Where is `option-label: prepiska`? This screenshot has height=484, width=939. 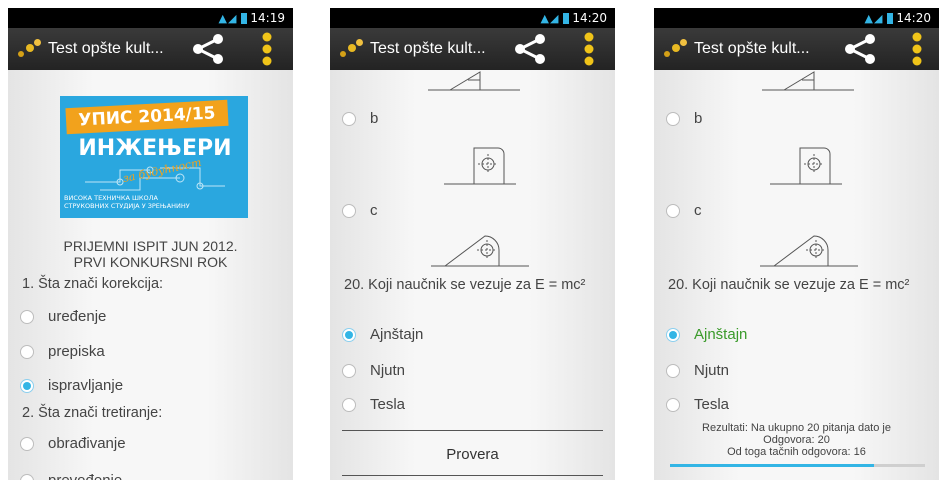
option-label: prepiska is located at coordinates (76, 351).